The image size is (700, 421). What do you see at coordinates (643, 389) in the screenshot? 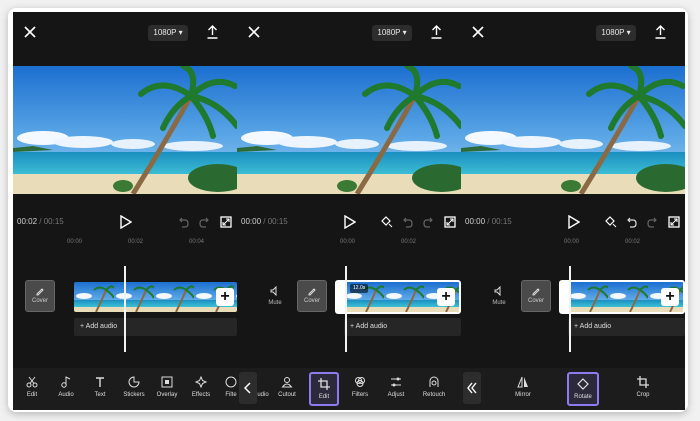
I see `tool-crop: Crop` at bounding box center [643, 389].